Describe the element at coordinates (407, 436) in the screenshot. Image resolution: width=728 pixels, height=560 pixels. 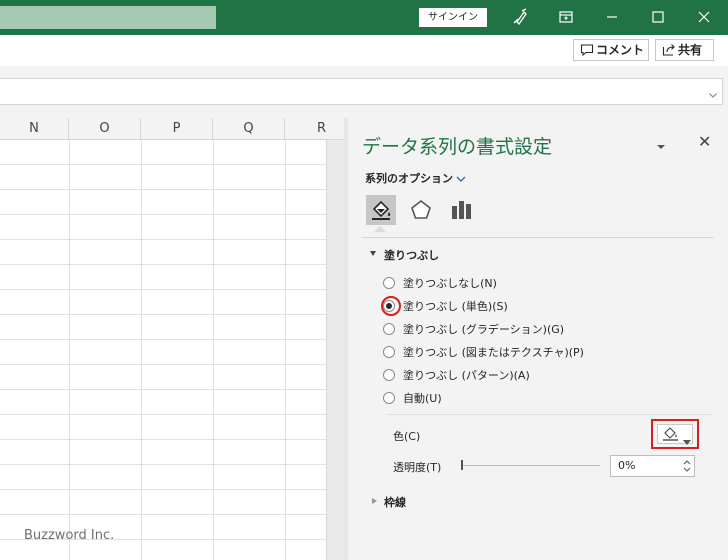
I see `color-label: 色(C)` at that location.